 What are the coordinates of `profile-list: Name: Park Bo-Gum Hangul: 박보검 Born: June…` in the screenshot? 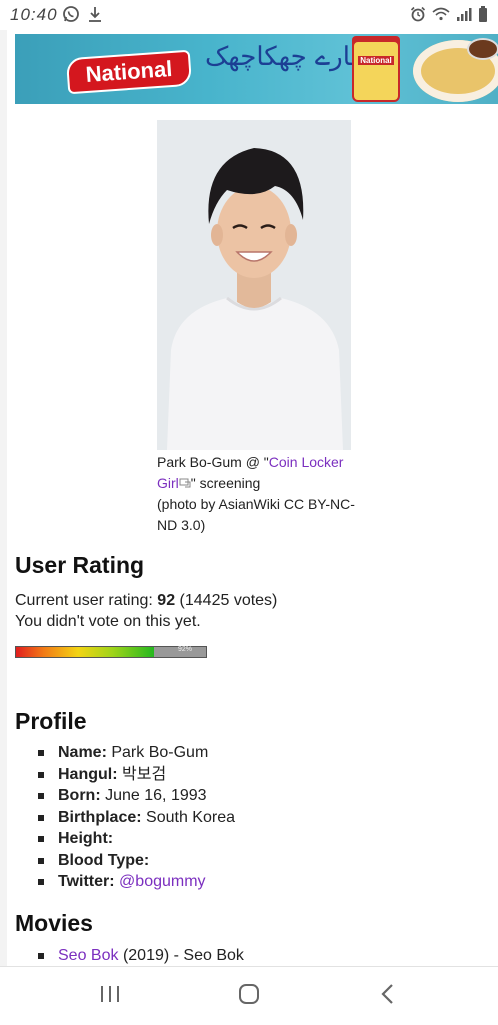 It's located at (135, 817).